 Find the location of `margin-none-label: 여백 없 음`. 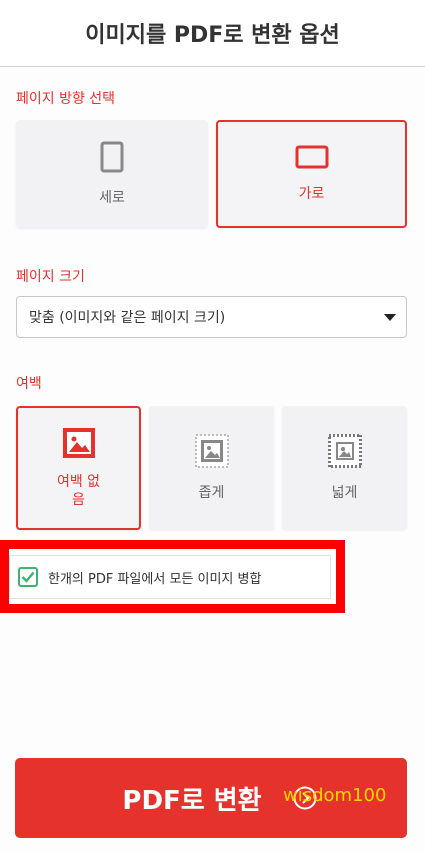

margin-none-label: 여백 없 음 is located at coordinates (78, 491).